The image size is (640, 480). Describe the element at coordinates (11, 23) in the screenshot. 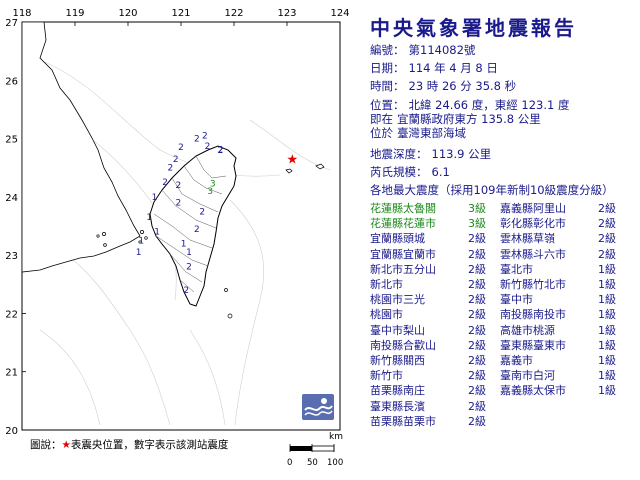

I see `lat-tick-label: 27` at that location.